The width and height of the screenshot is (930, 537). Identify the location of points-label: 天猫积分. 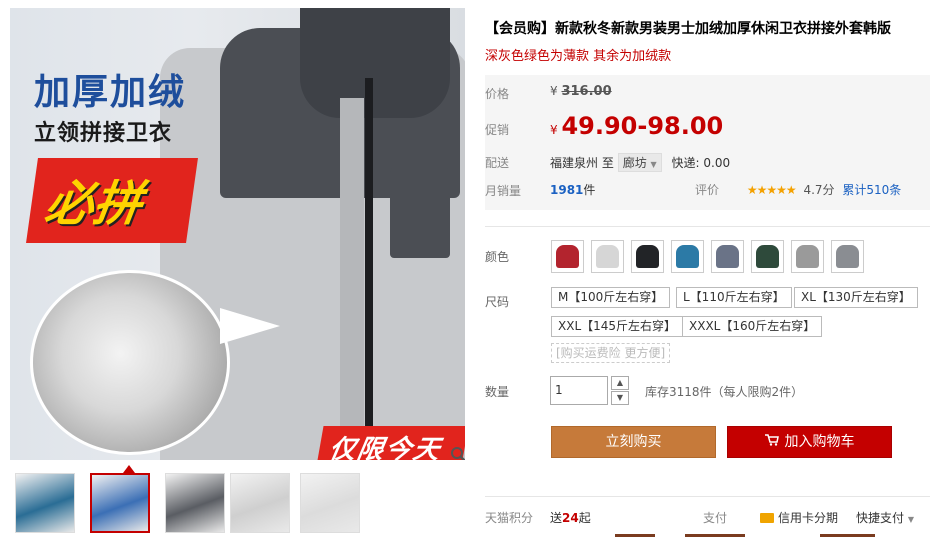
(509, 518).